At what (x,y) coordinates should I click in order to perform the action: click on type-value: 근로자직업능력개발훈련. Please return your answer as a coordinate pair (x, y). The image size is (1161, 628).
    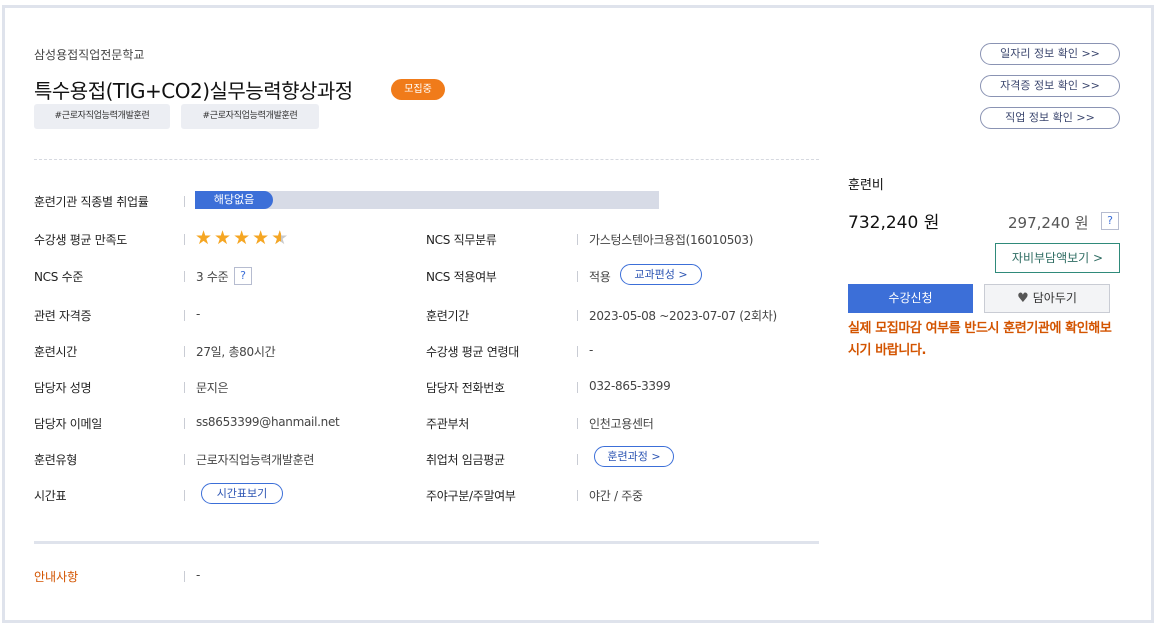
    Looking at the image, I should click on (255, 460).